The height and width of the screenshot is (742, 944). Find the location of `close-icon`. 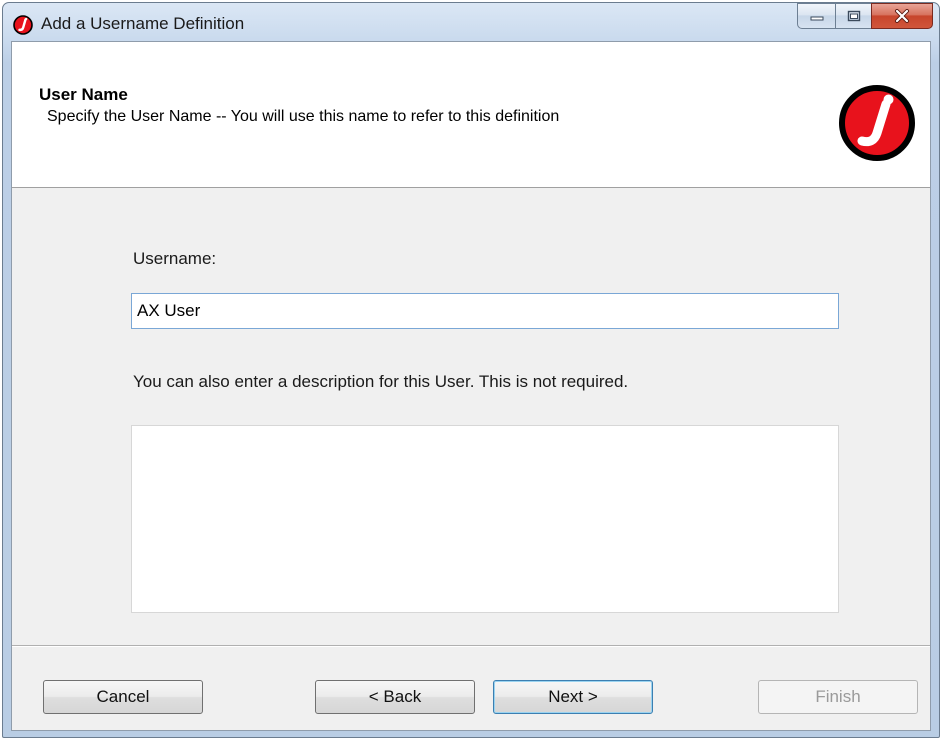

close-icon is located at coordinates (902, 16).